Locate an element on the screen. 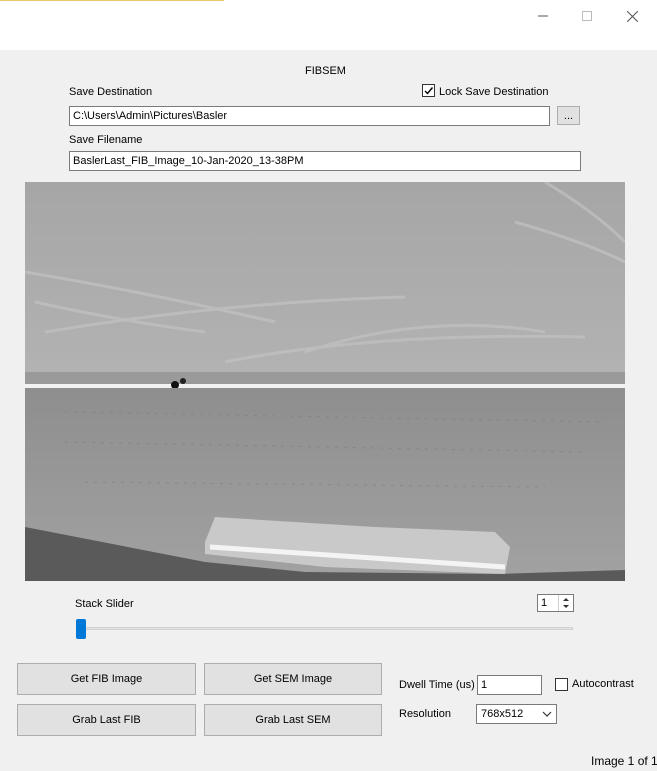  maximize-icon is located at coordinates (587, 16).